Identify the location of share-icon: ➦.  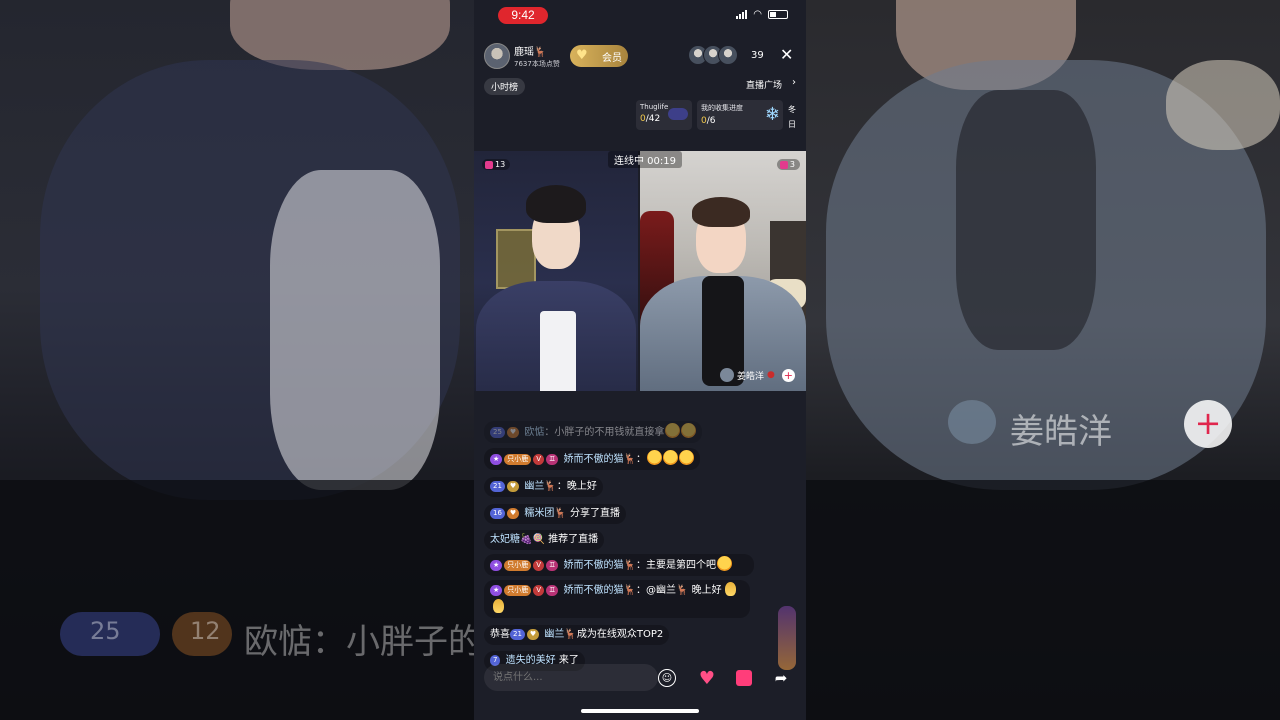
(781, 678).